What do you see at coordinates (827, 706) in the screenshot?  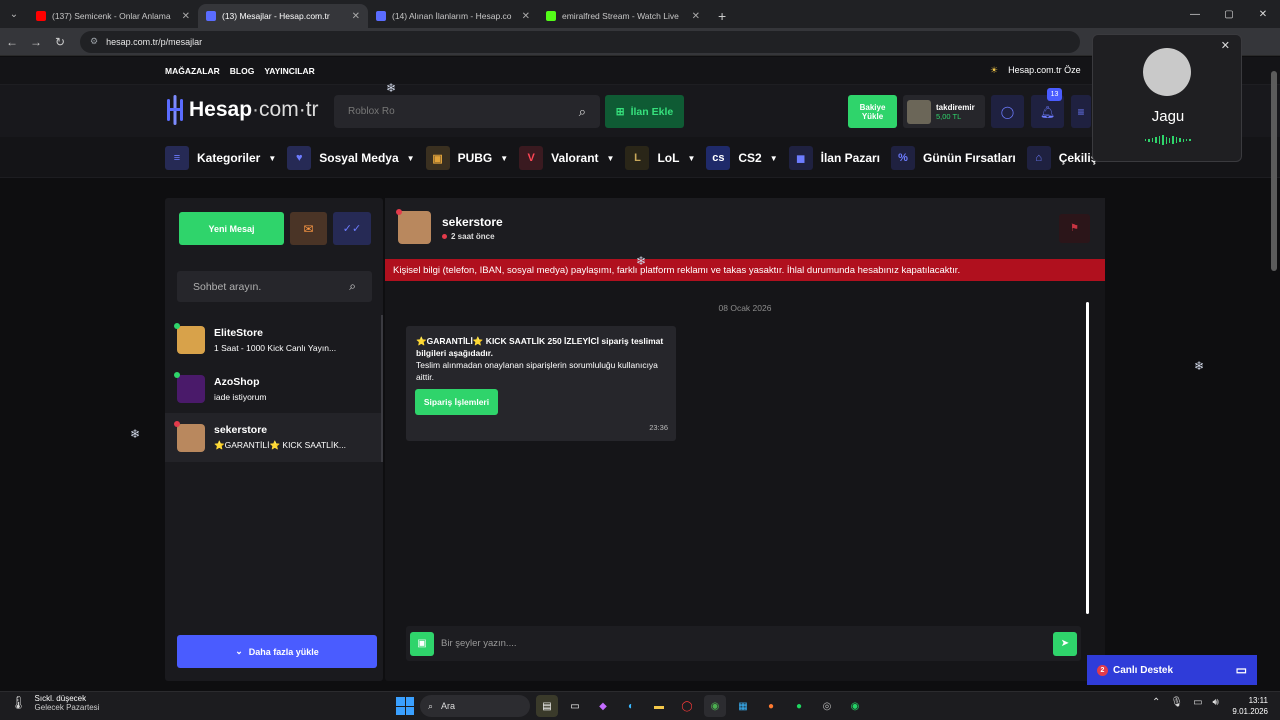 I see `steam-icon: ◎` at bounding box center [827, 706].